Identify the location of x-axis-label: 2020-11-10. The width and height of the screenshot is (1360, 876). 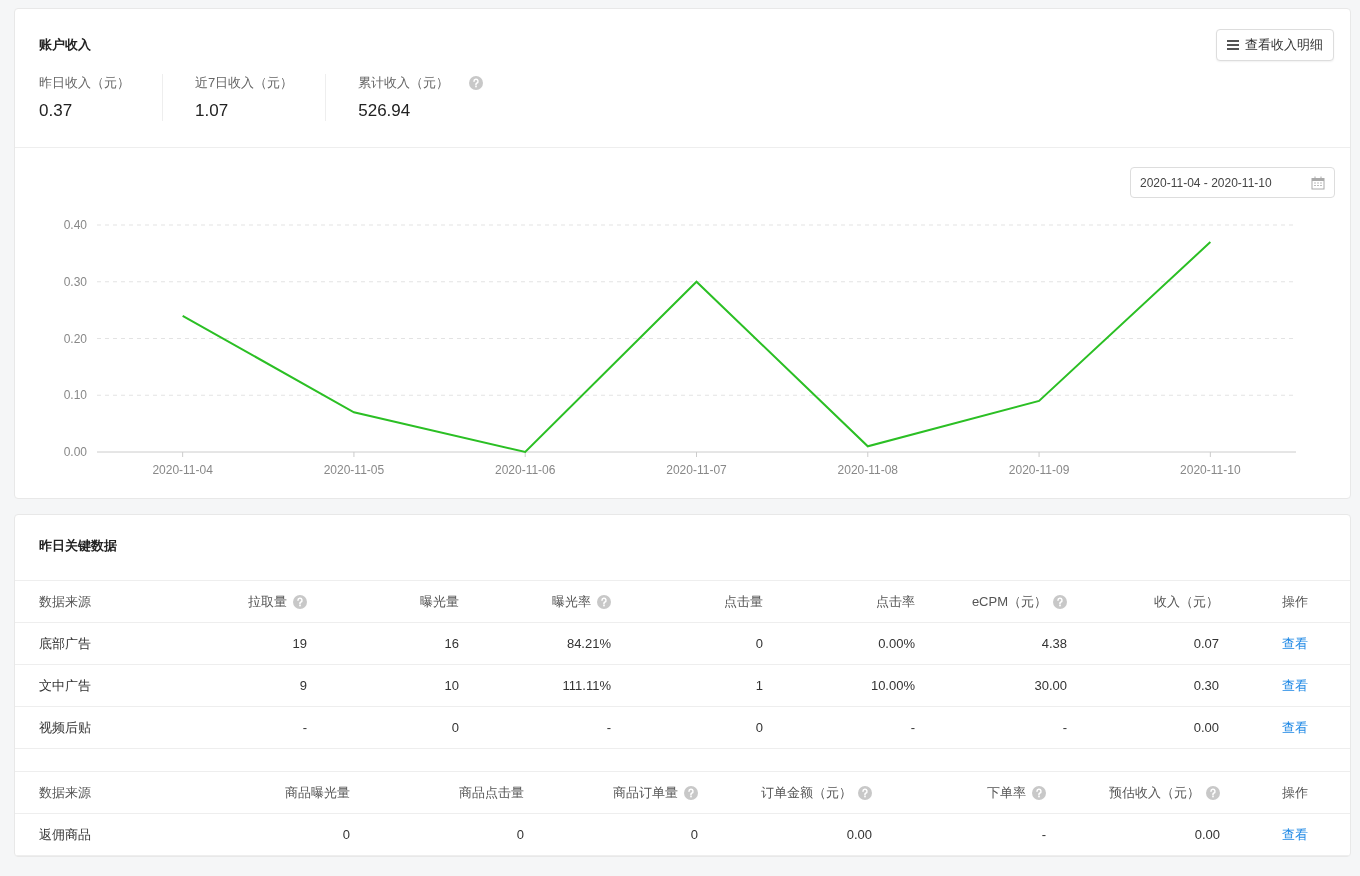
(1210, 470).